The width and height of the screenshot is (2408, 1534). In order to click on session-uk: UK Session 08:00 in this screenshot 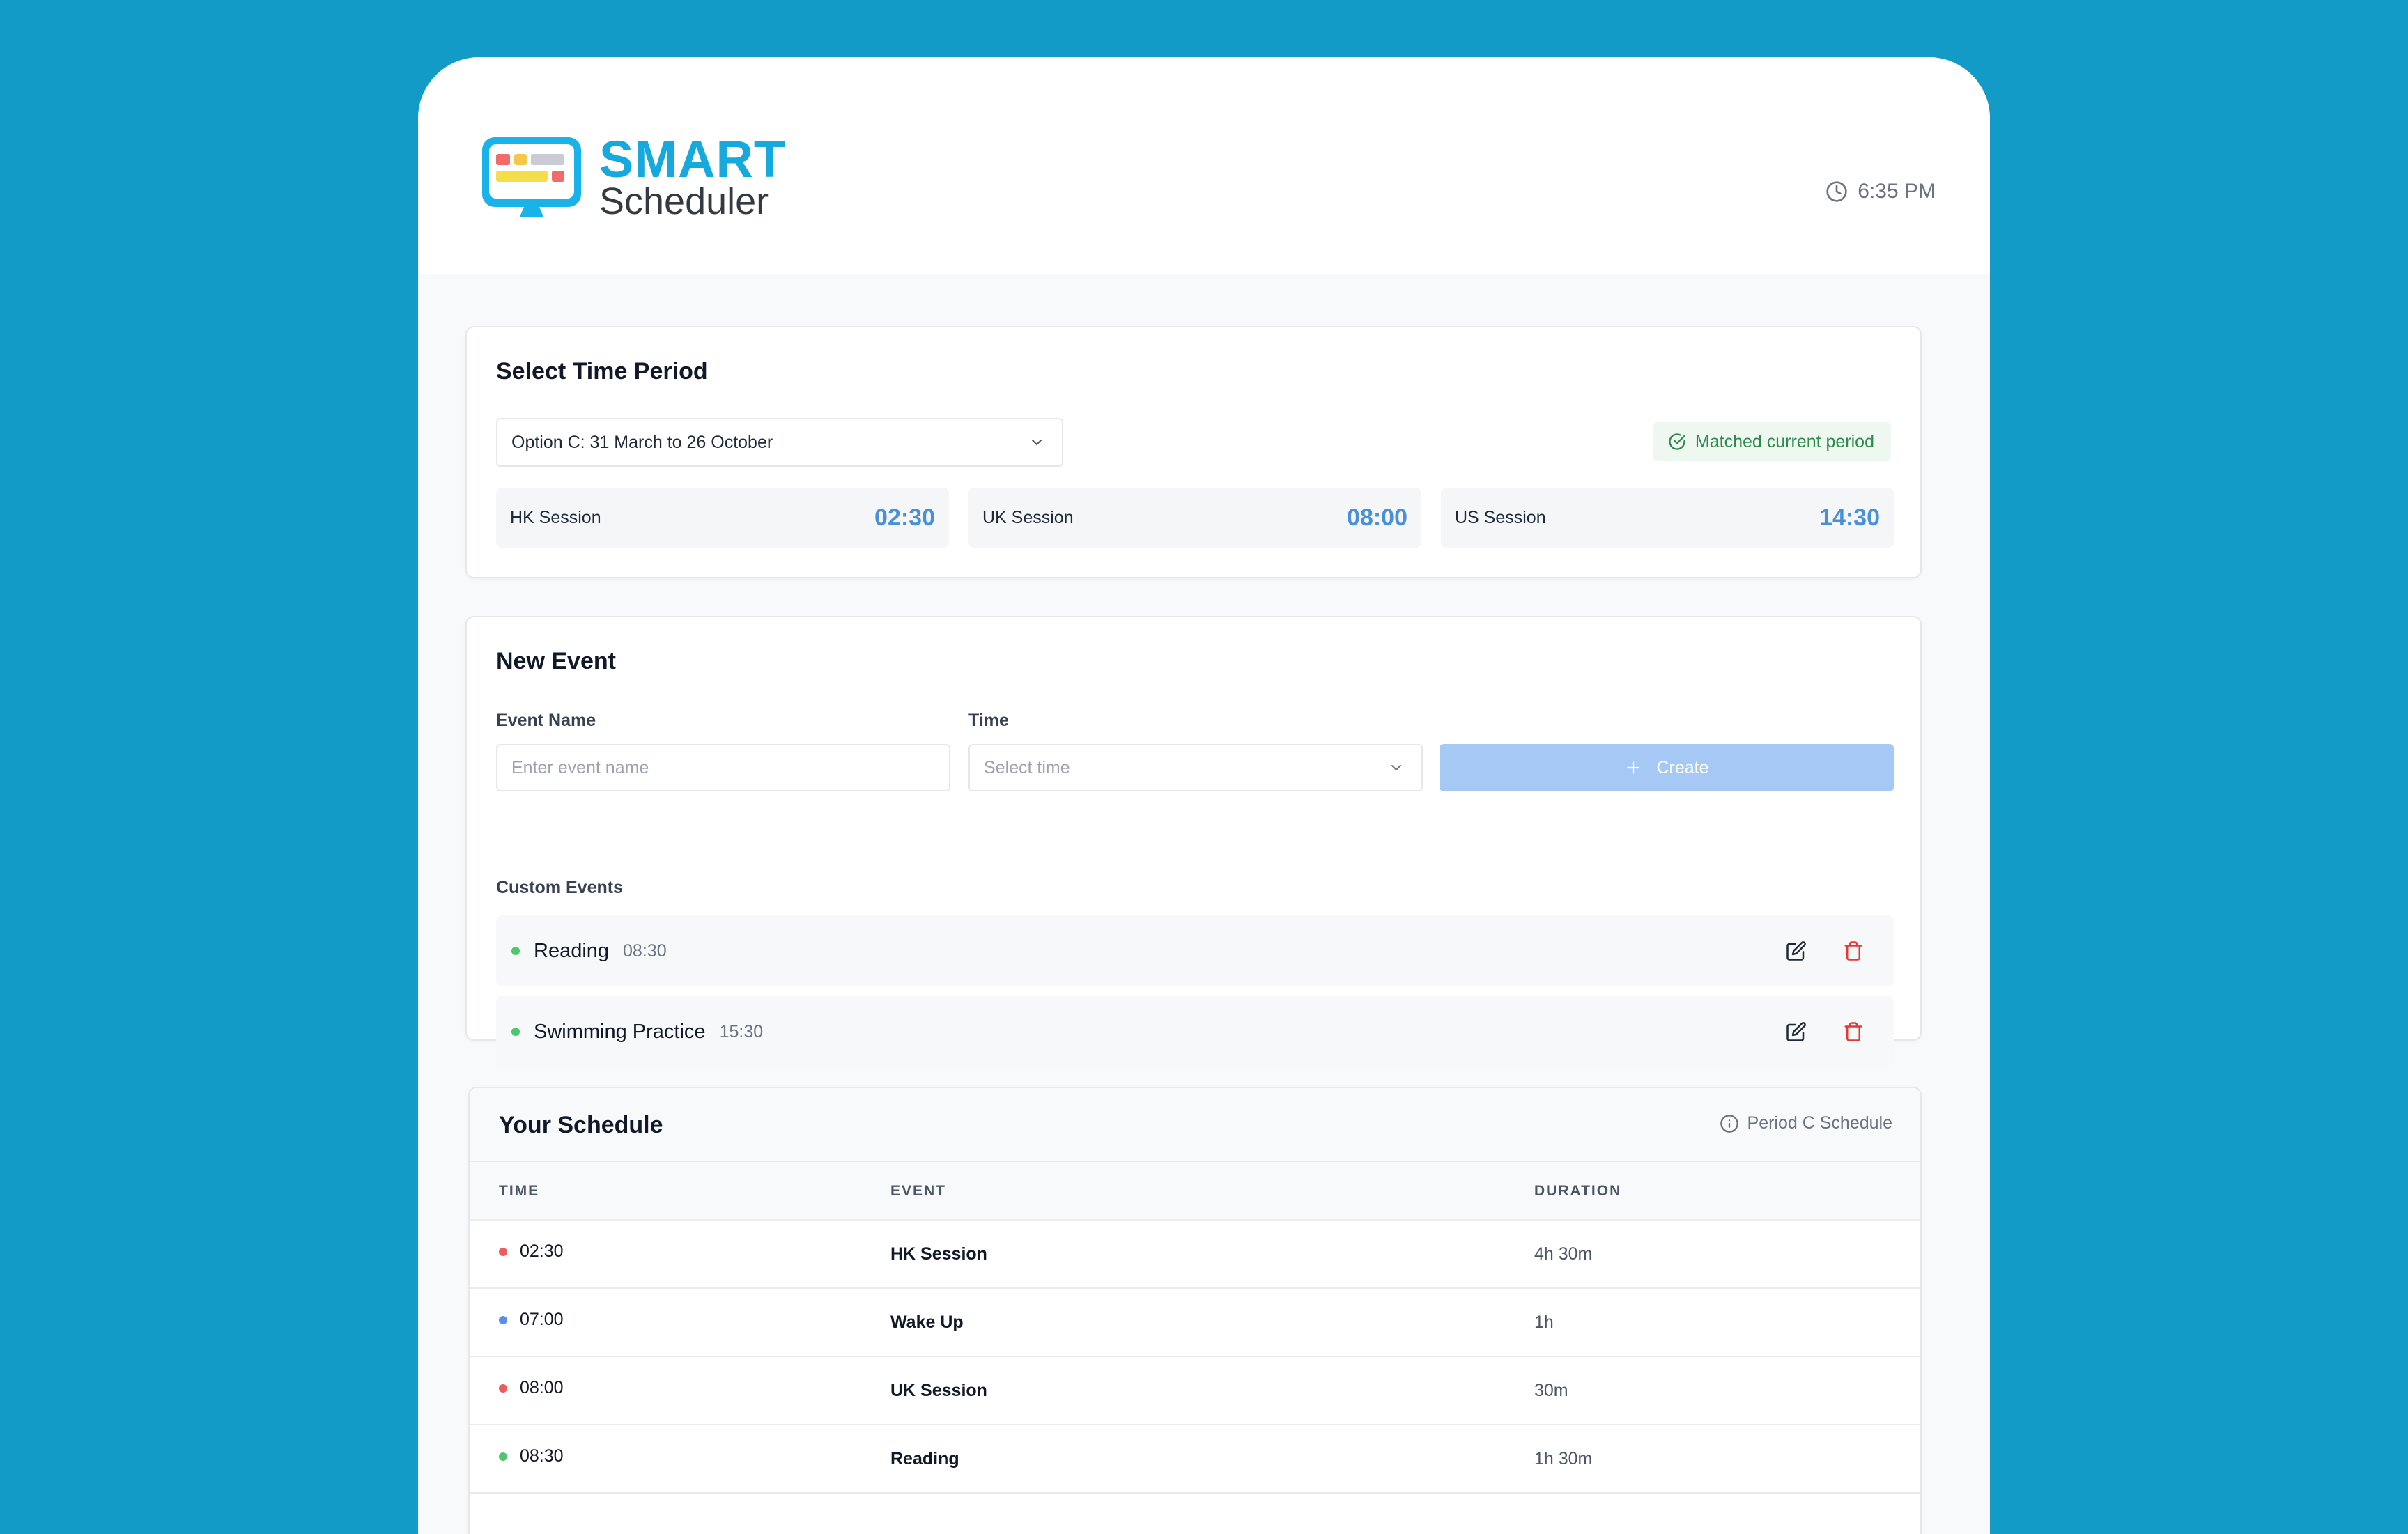, I will do `click(1195, 518)`.